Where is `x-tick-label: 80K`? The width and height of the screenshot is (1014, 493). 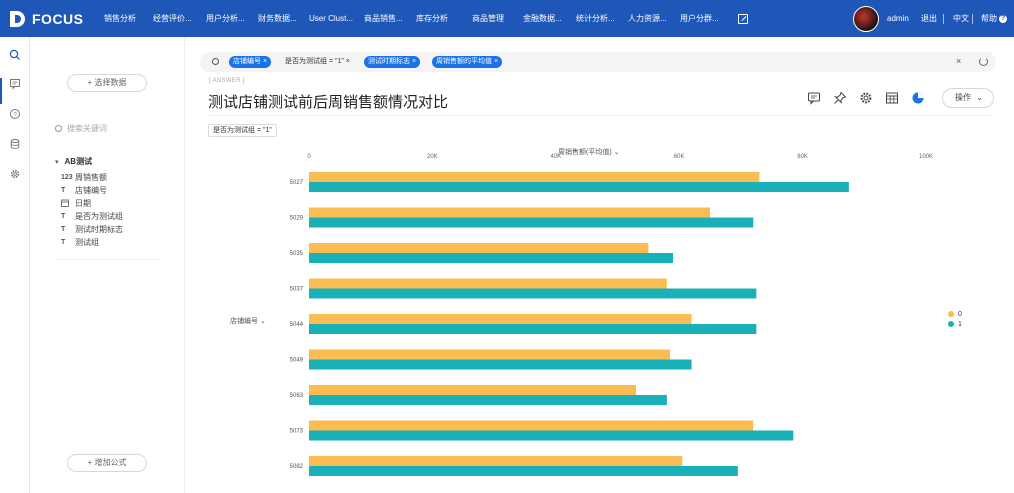 x-tick-label: 80K is located at coordinates (802, 157).